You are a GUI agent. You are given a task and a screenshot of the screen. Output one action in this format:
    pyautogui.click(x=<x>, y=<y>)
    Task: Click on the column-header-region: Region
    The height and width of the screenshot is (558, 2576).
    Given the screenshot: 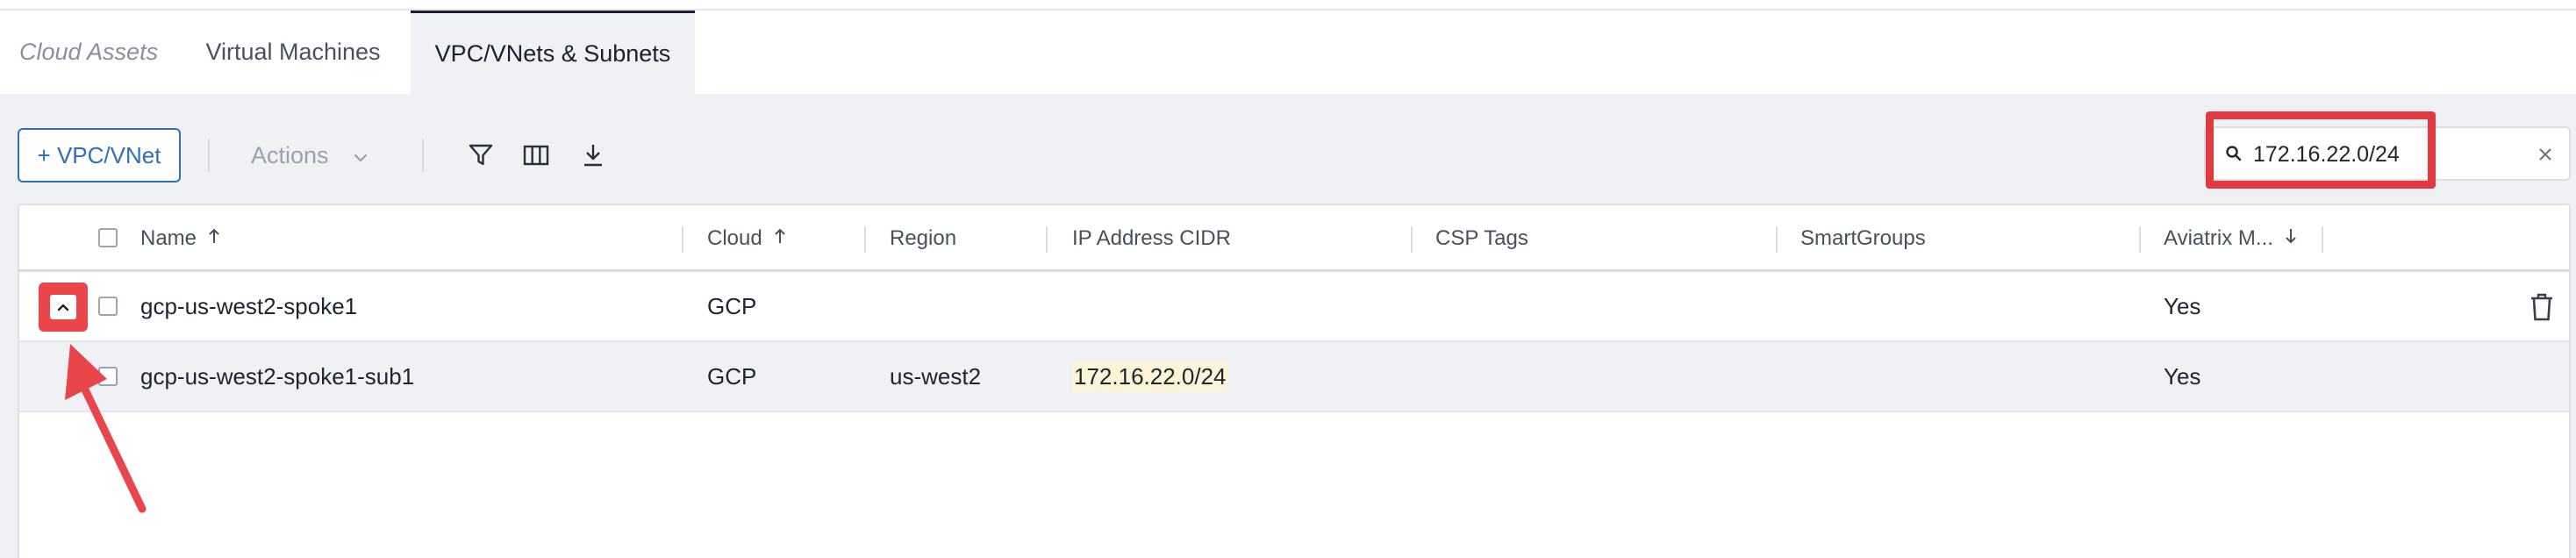 What is the action you would take?
    pyautogui.click(x=923, y=239)
    